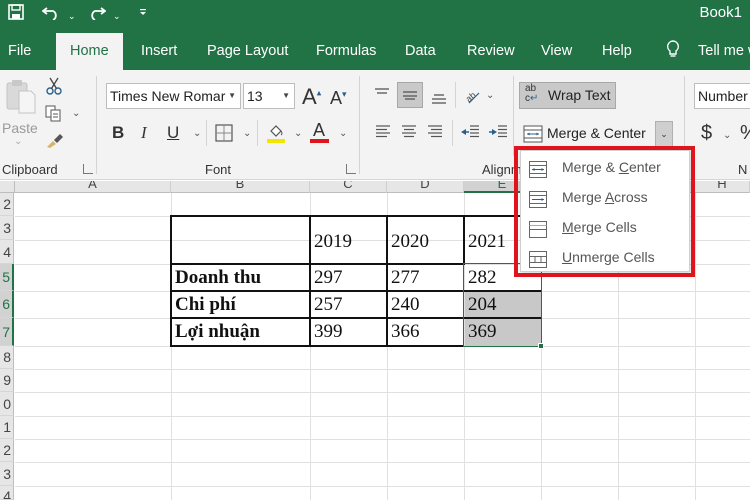  What do you see at coordinates (7, 404) in the screenshot?
I see `row-header-10: 0` at bounding box center [7, 404].